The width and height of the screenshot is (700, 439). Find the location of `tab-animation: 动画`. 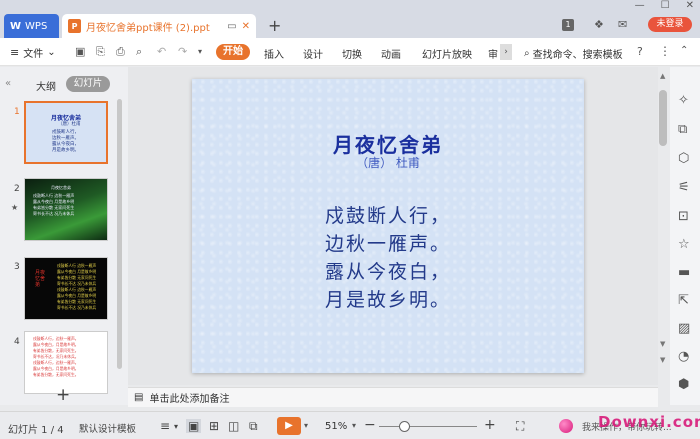

tab-animation: 动画 is located at coordinates (391, 53).